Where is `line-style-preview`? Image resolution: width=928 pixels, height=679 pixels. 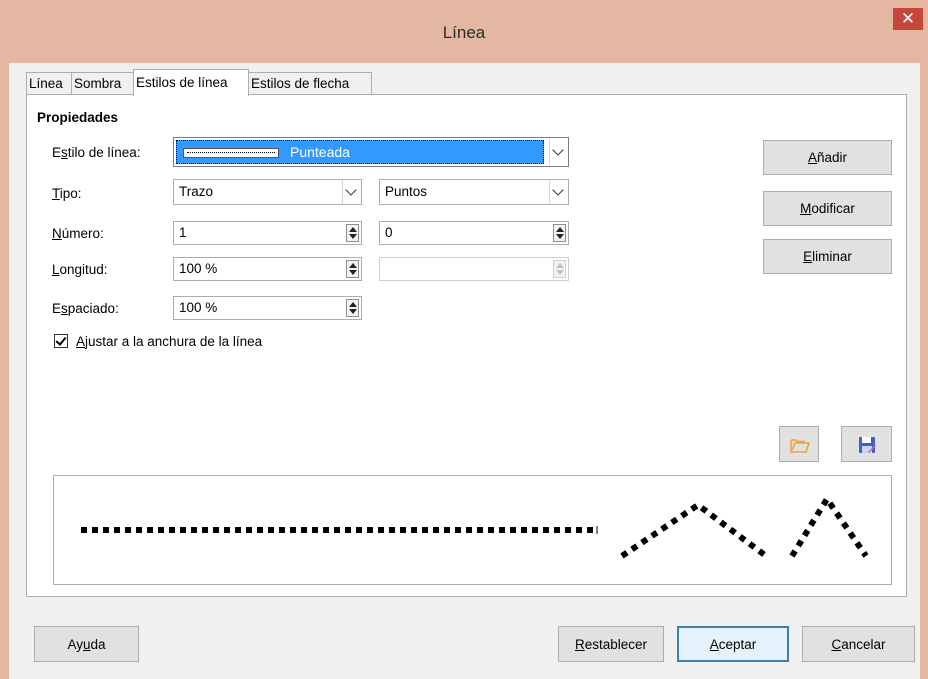
line-style-preview is located at coordinates (472, 530).